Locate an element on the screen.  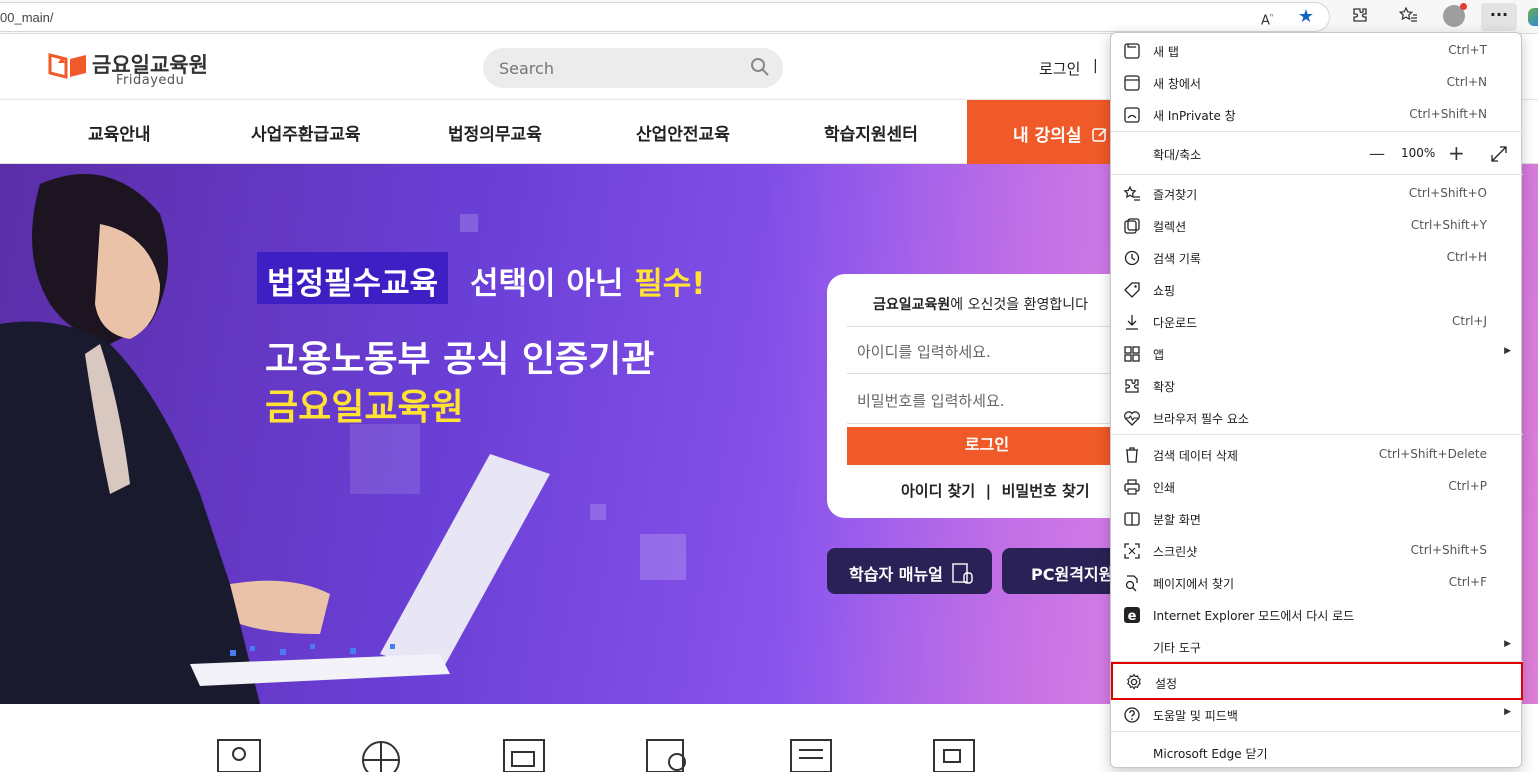
star-filled-icon: ★ is located at coordinates (1306, 17).